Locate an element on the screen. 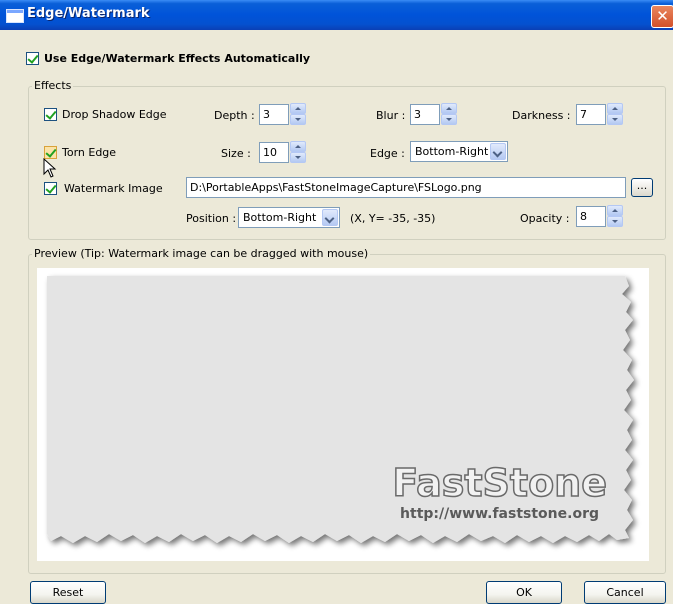 Image resolution: width=673 pixels, height=604 pixels. edge-dropdown: Bottom-Right is located at coordinates (459, 151).